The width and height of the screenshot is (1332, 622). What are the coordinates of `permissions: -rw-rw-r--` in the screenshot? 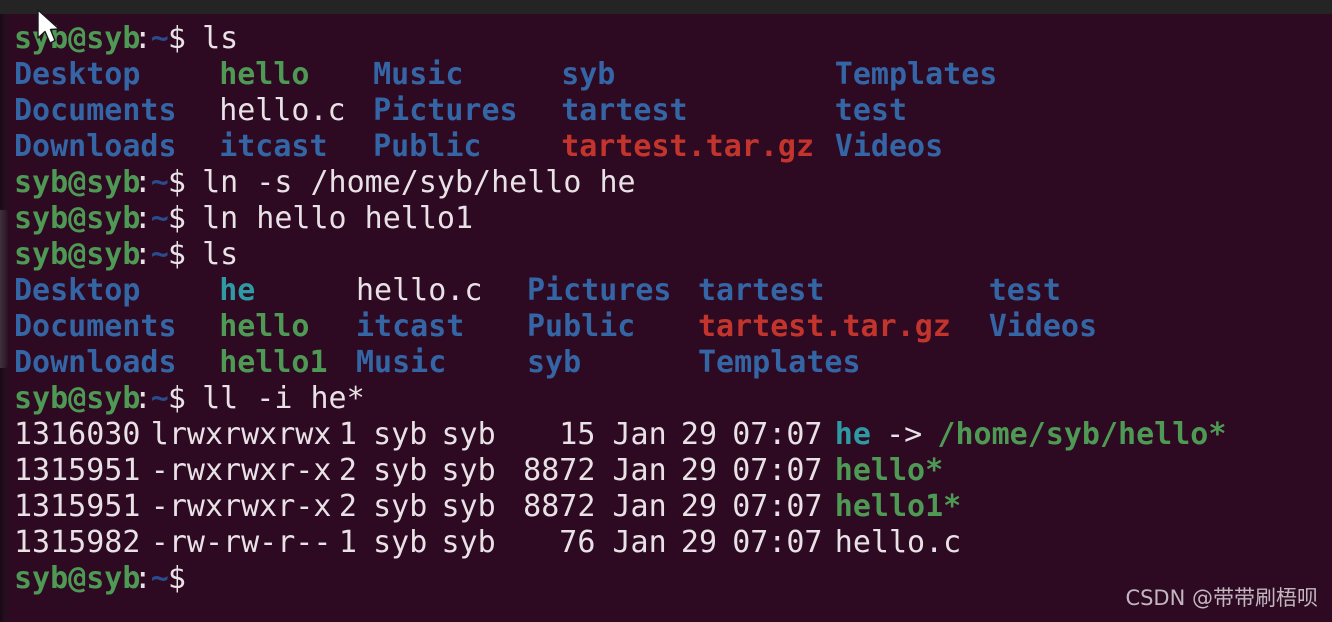 It's located at (241, 542).